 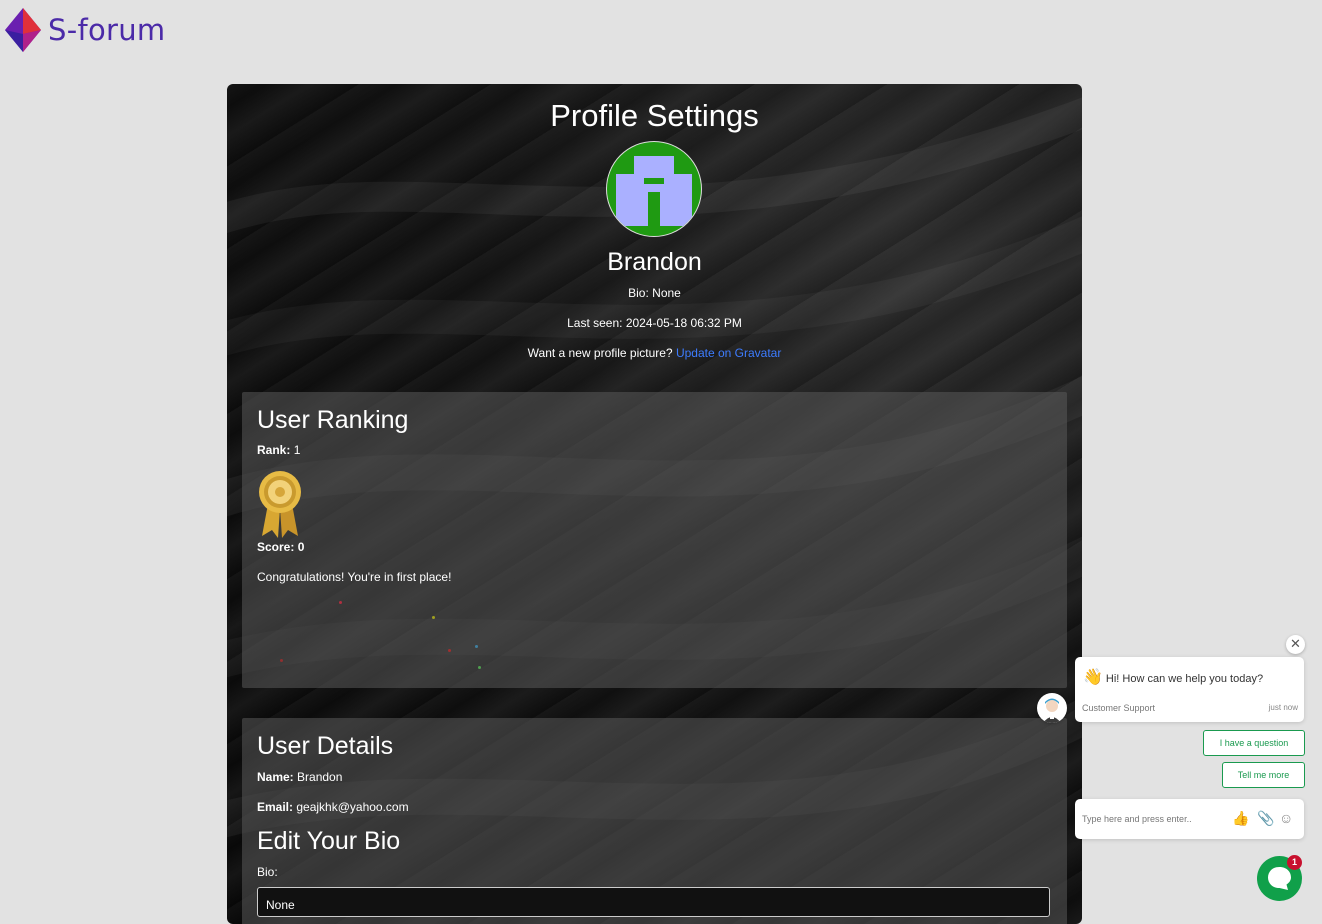 What do you see at coordinates (107, 30) in the screenshot?
I see `brand-name: S-forum` at bounding box center [107, 30].